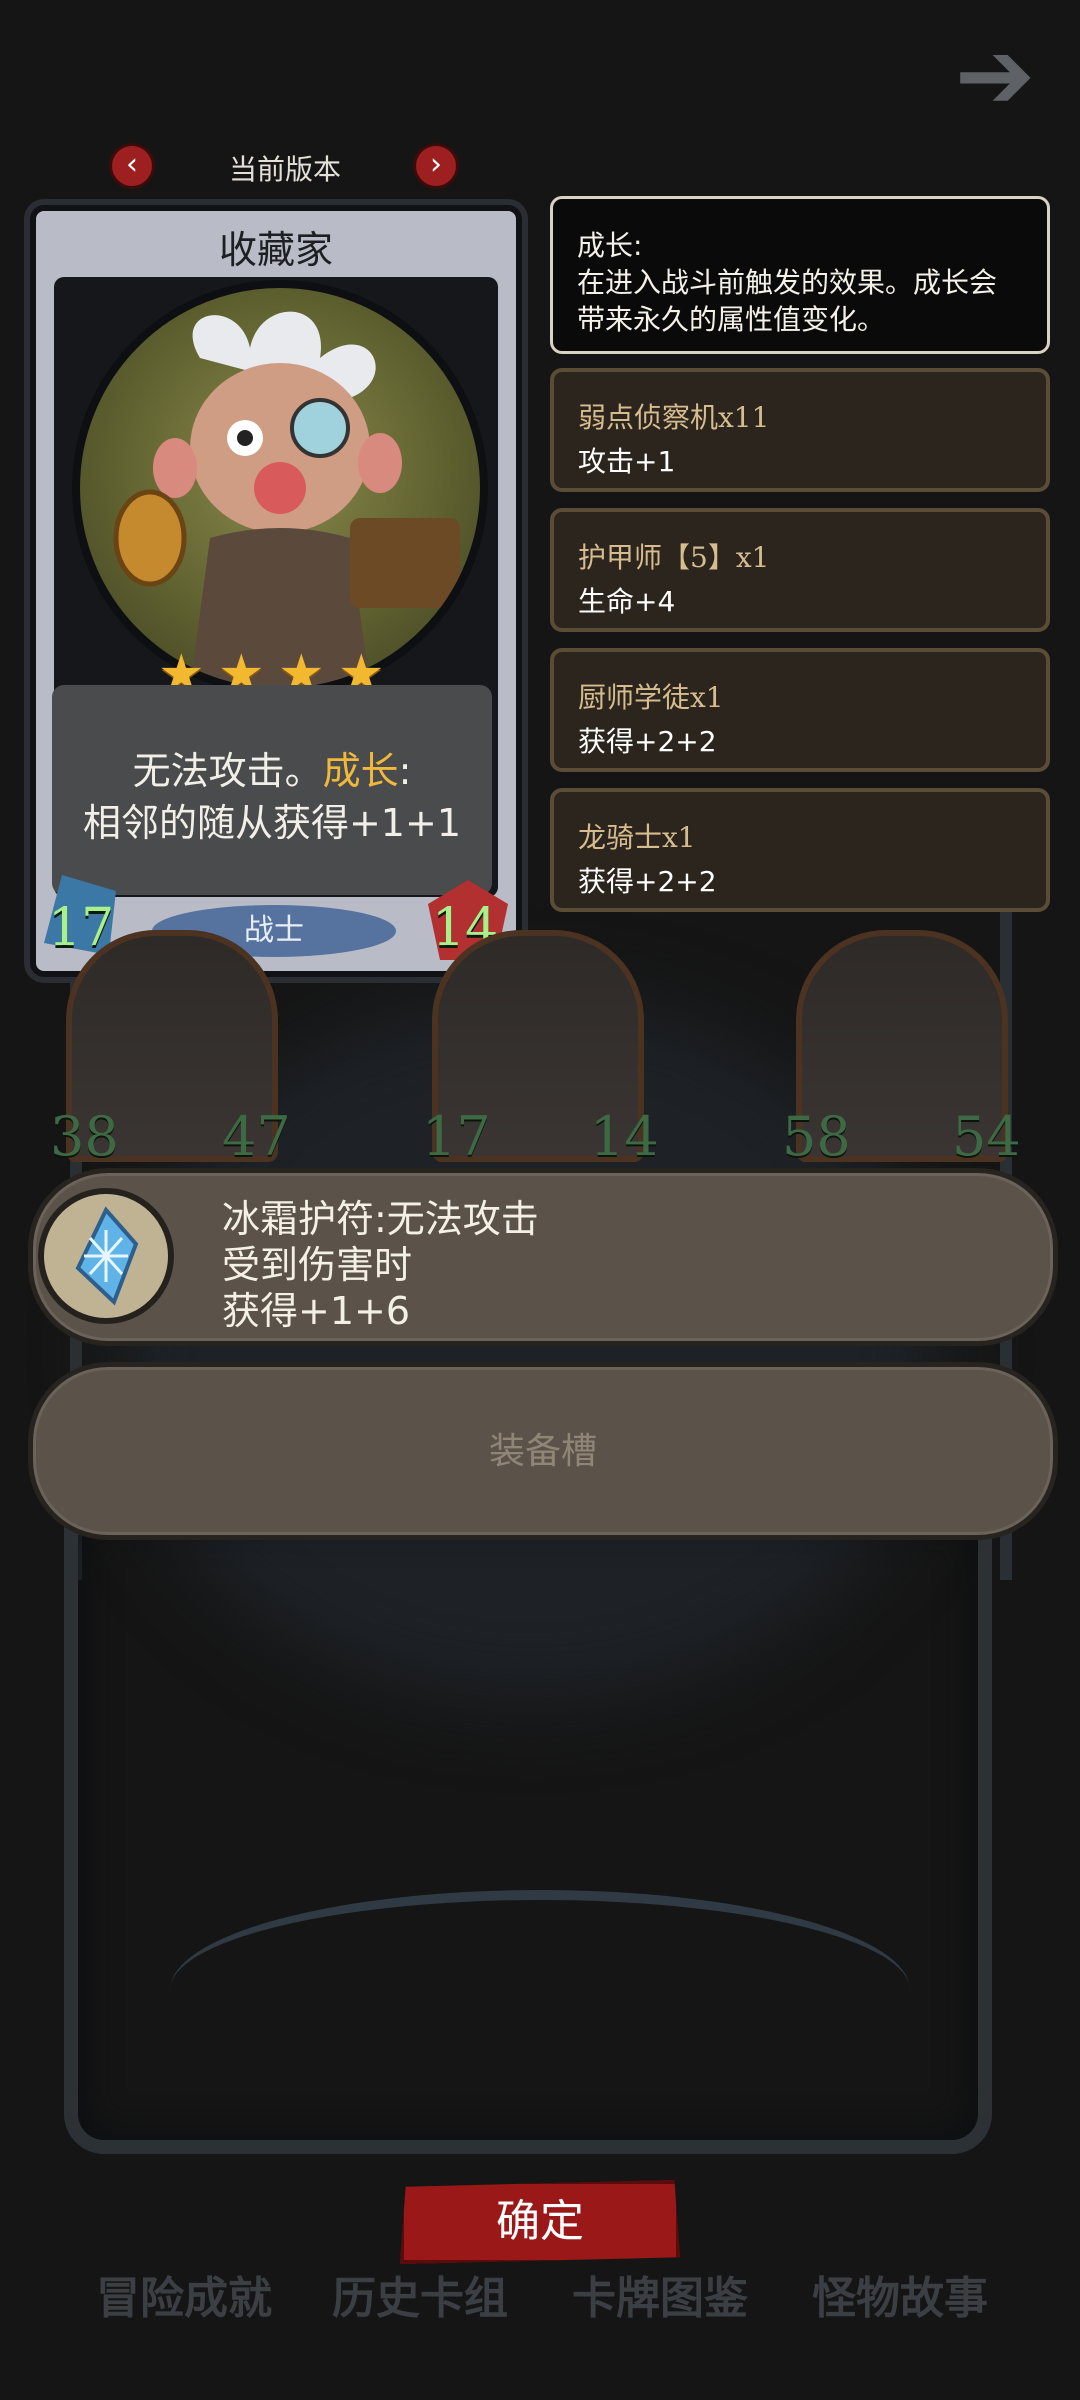  I want to click on minion-health: 54, so click(986, 1136).